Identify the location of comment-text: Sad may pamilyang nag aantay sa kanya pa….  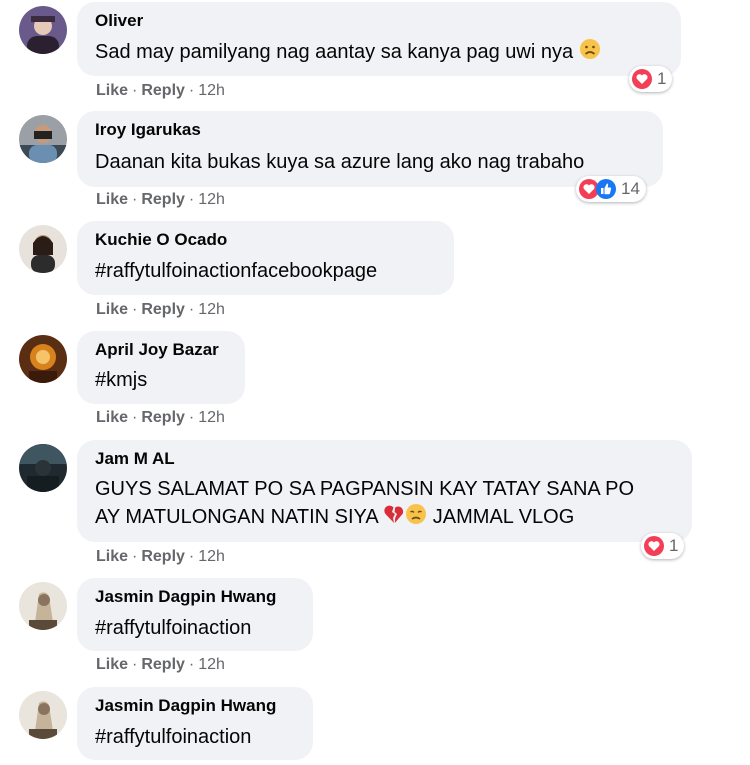
(334, 51).